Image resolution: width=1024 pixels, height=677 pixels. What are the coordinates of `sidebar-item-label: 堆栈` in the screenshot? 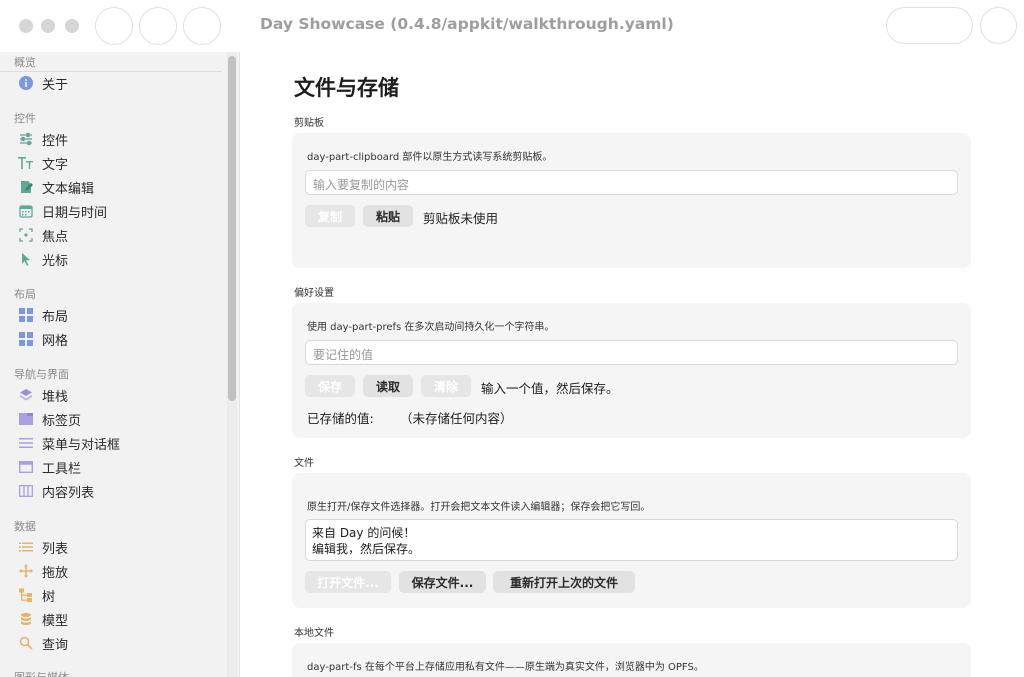 It's located at (55, 397).